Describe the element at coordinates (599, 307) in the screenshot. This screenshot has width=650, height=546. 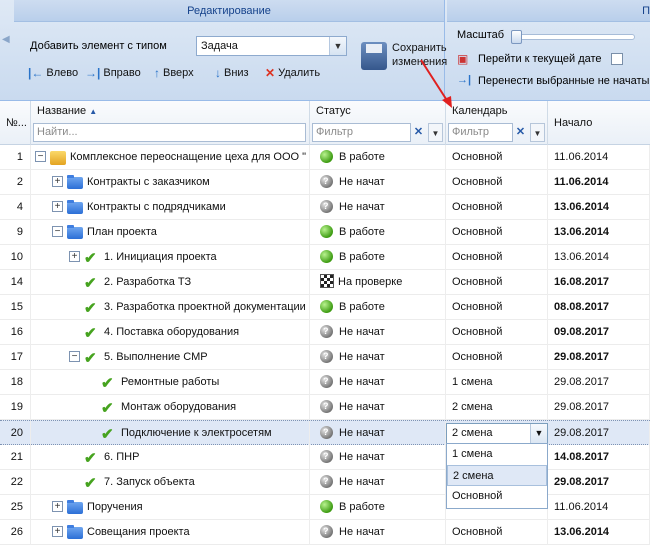
I see `row-start-date: 08.08.2017` at that location.